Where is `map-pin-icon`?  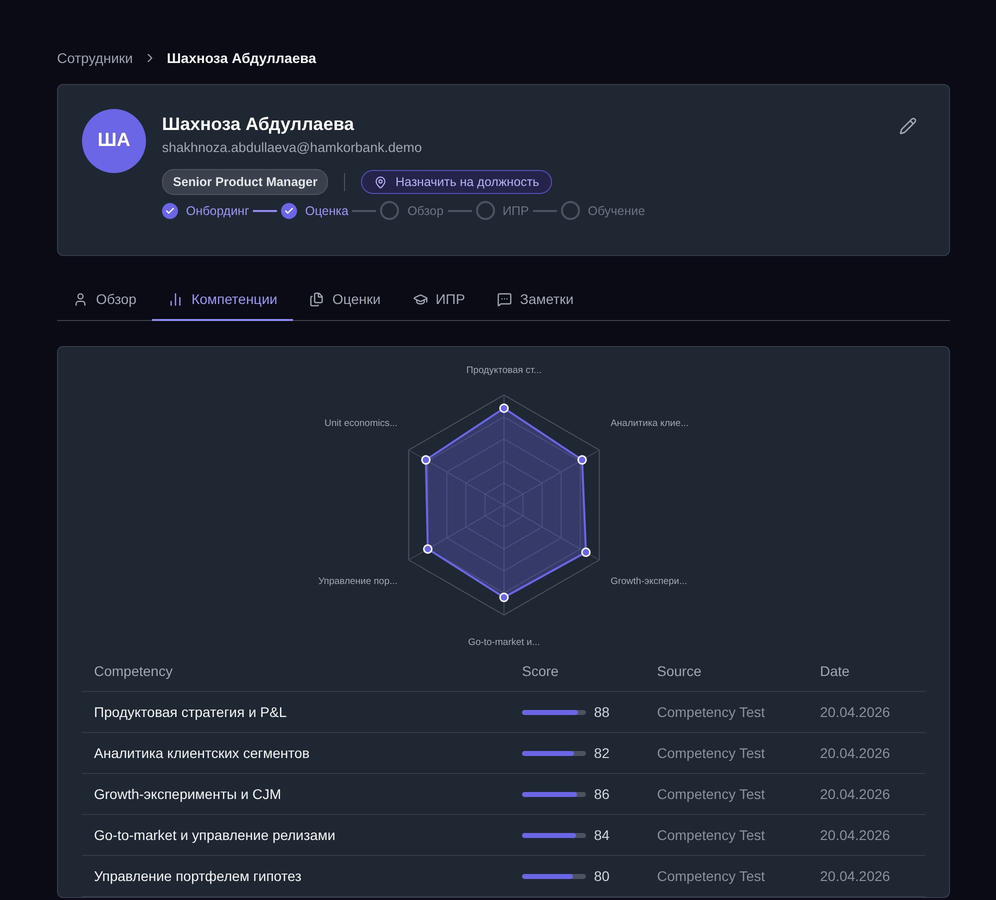 map-pin-icon is located at coordinates (381, 182).